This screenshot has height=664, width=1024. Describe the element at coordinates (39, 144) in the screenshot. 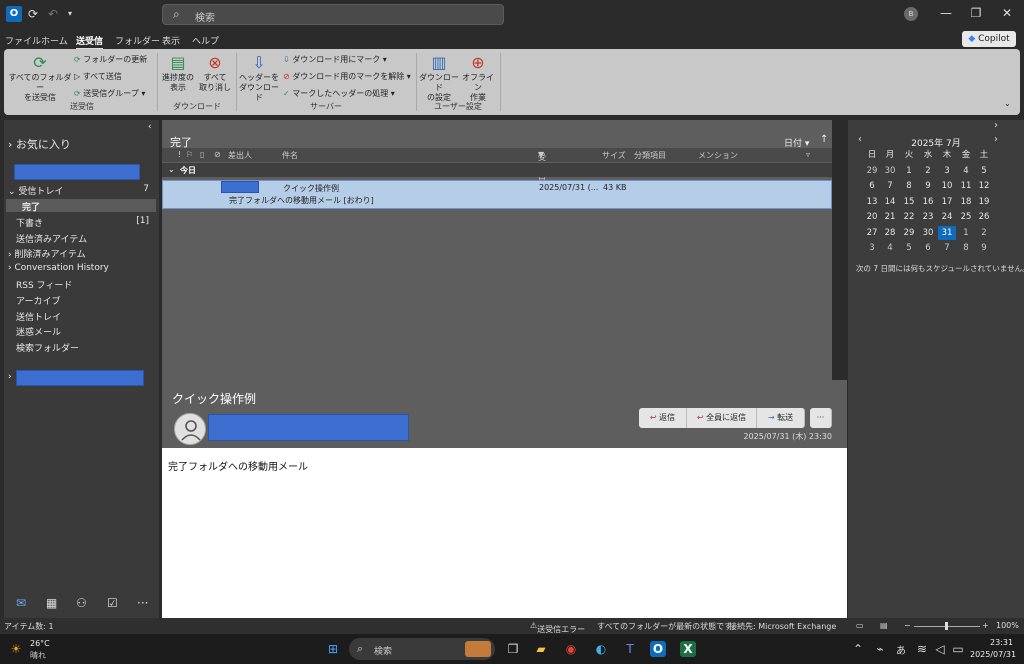

I see `favorites-header: › お気に入り` at that location.